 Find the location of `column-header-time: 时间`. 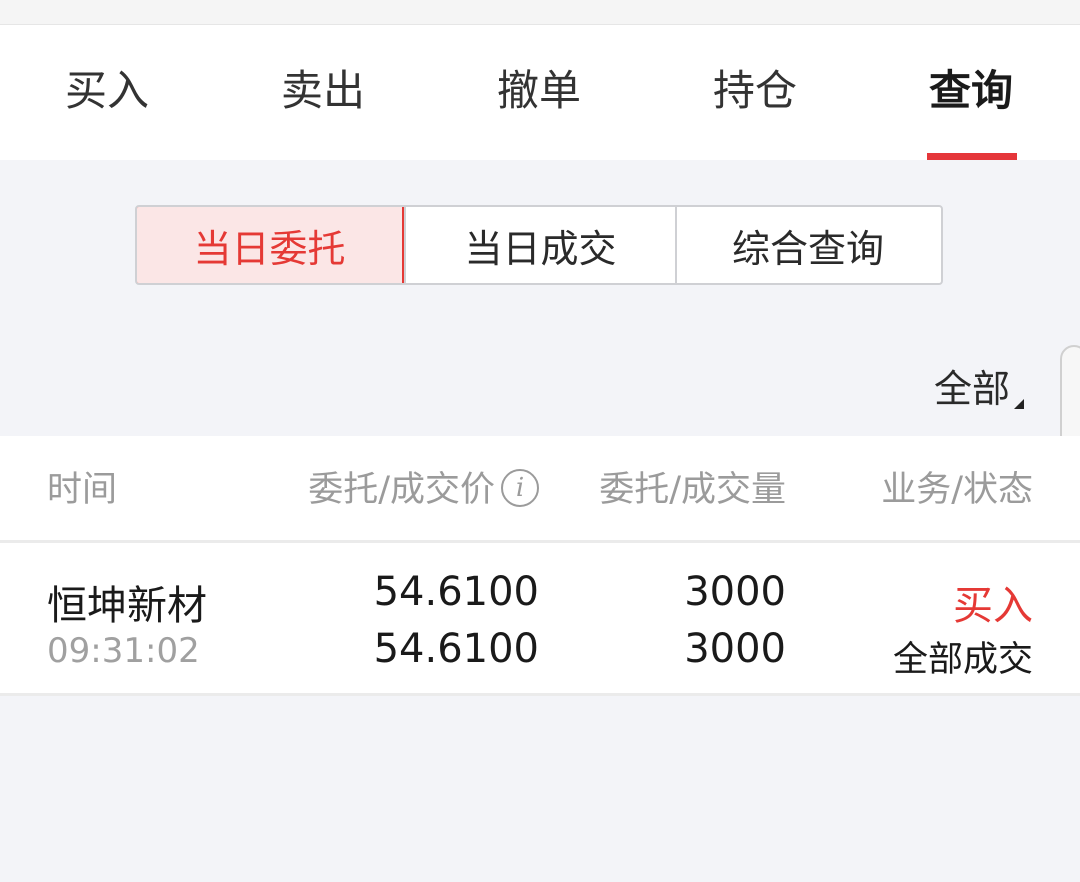

column-header-time: 时间 is located at coordinates (82, 490).